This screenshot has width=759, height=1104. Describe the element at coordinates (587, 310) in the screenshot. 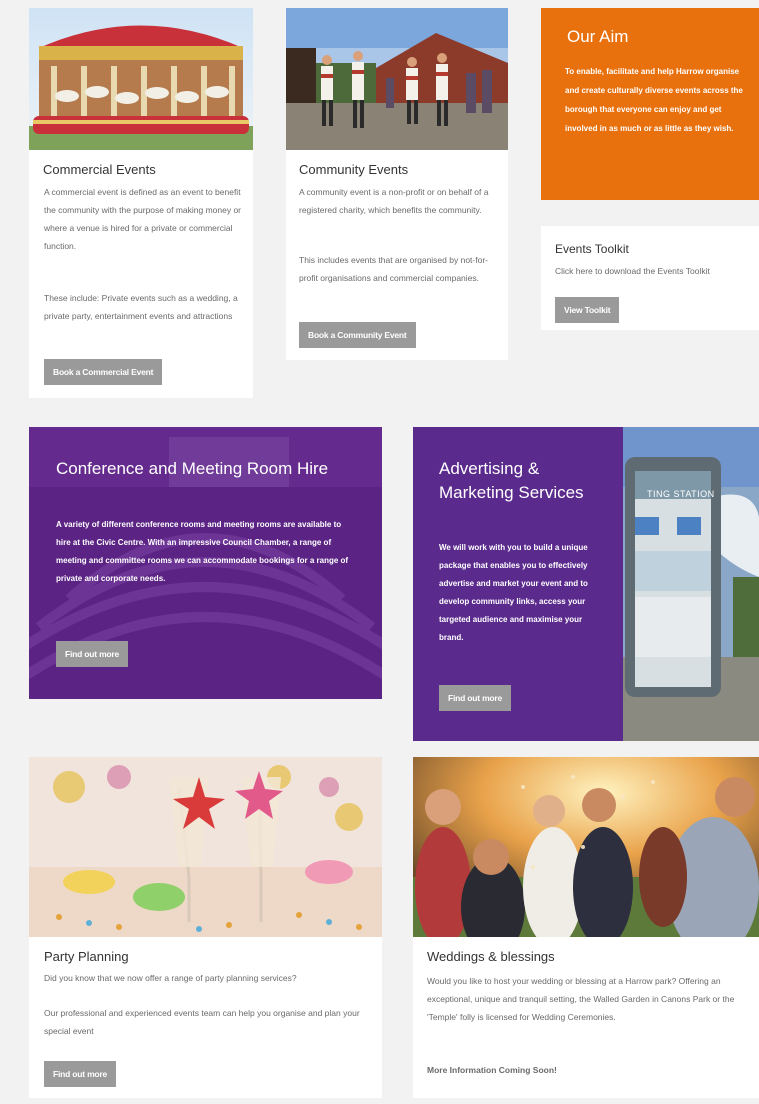

I see `view-toolkit-button: View Toolkit` at that location.